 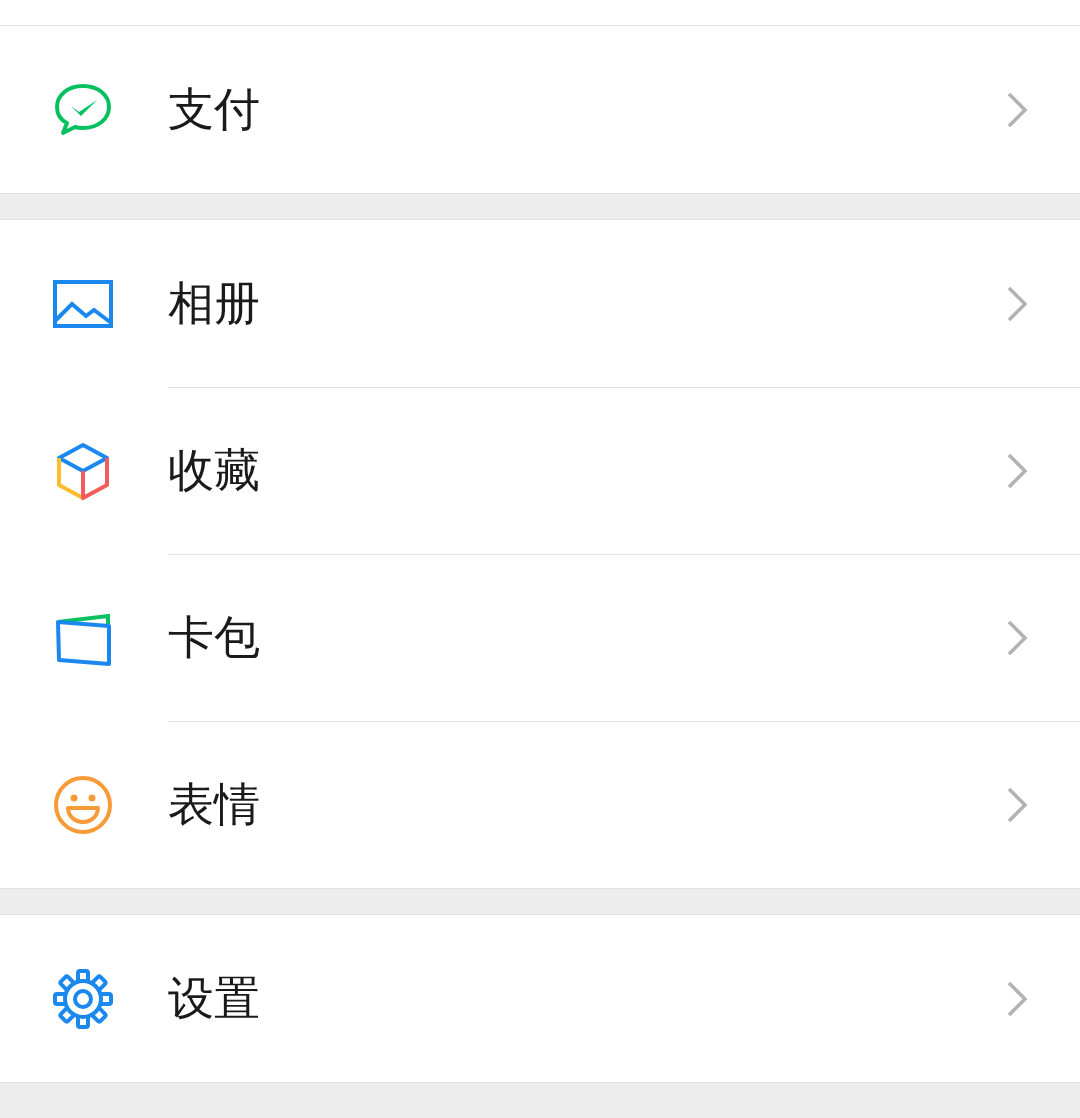 What do you see at coordinates (214, 109) in the screenshot?
I see `menu-label: 支付` at bounding box center [214, 109].